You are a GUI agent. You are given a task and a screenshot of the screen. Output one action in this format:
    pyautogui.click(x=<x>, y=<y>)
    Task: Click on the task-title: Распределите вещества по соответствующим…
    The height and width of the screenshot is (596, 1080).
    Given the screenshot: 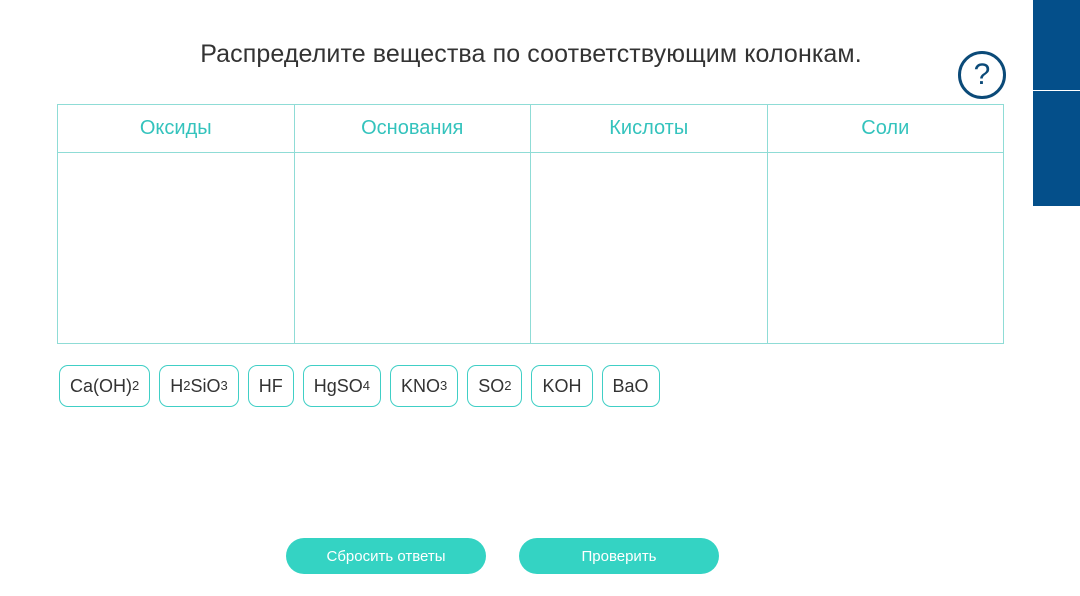 What is the action you would take?
    pyautogui.click(x=531, y=54)
    